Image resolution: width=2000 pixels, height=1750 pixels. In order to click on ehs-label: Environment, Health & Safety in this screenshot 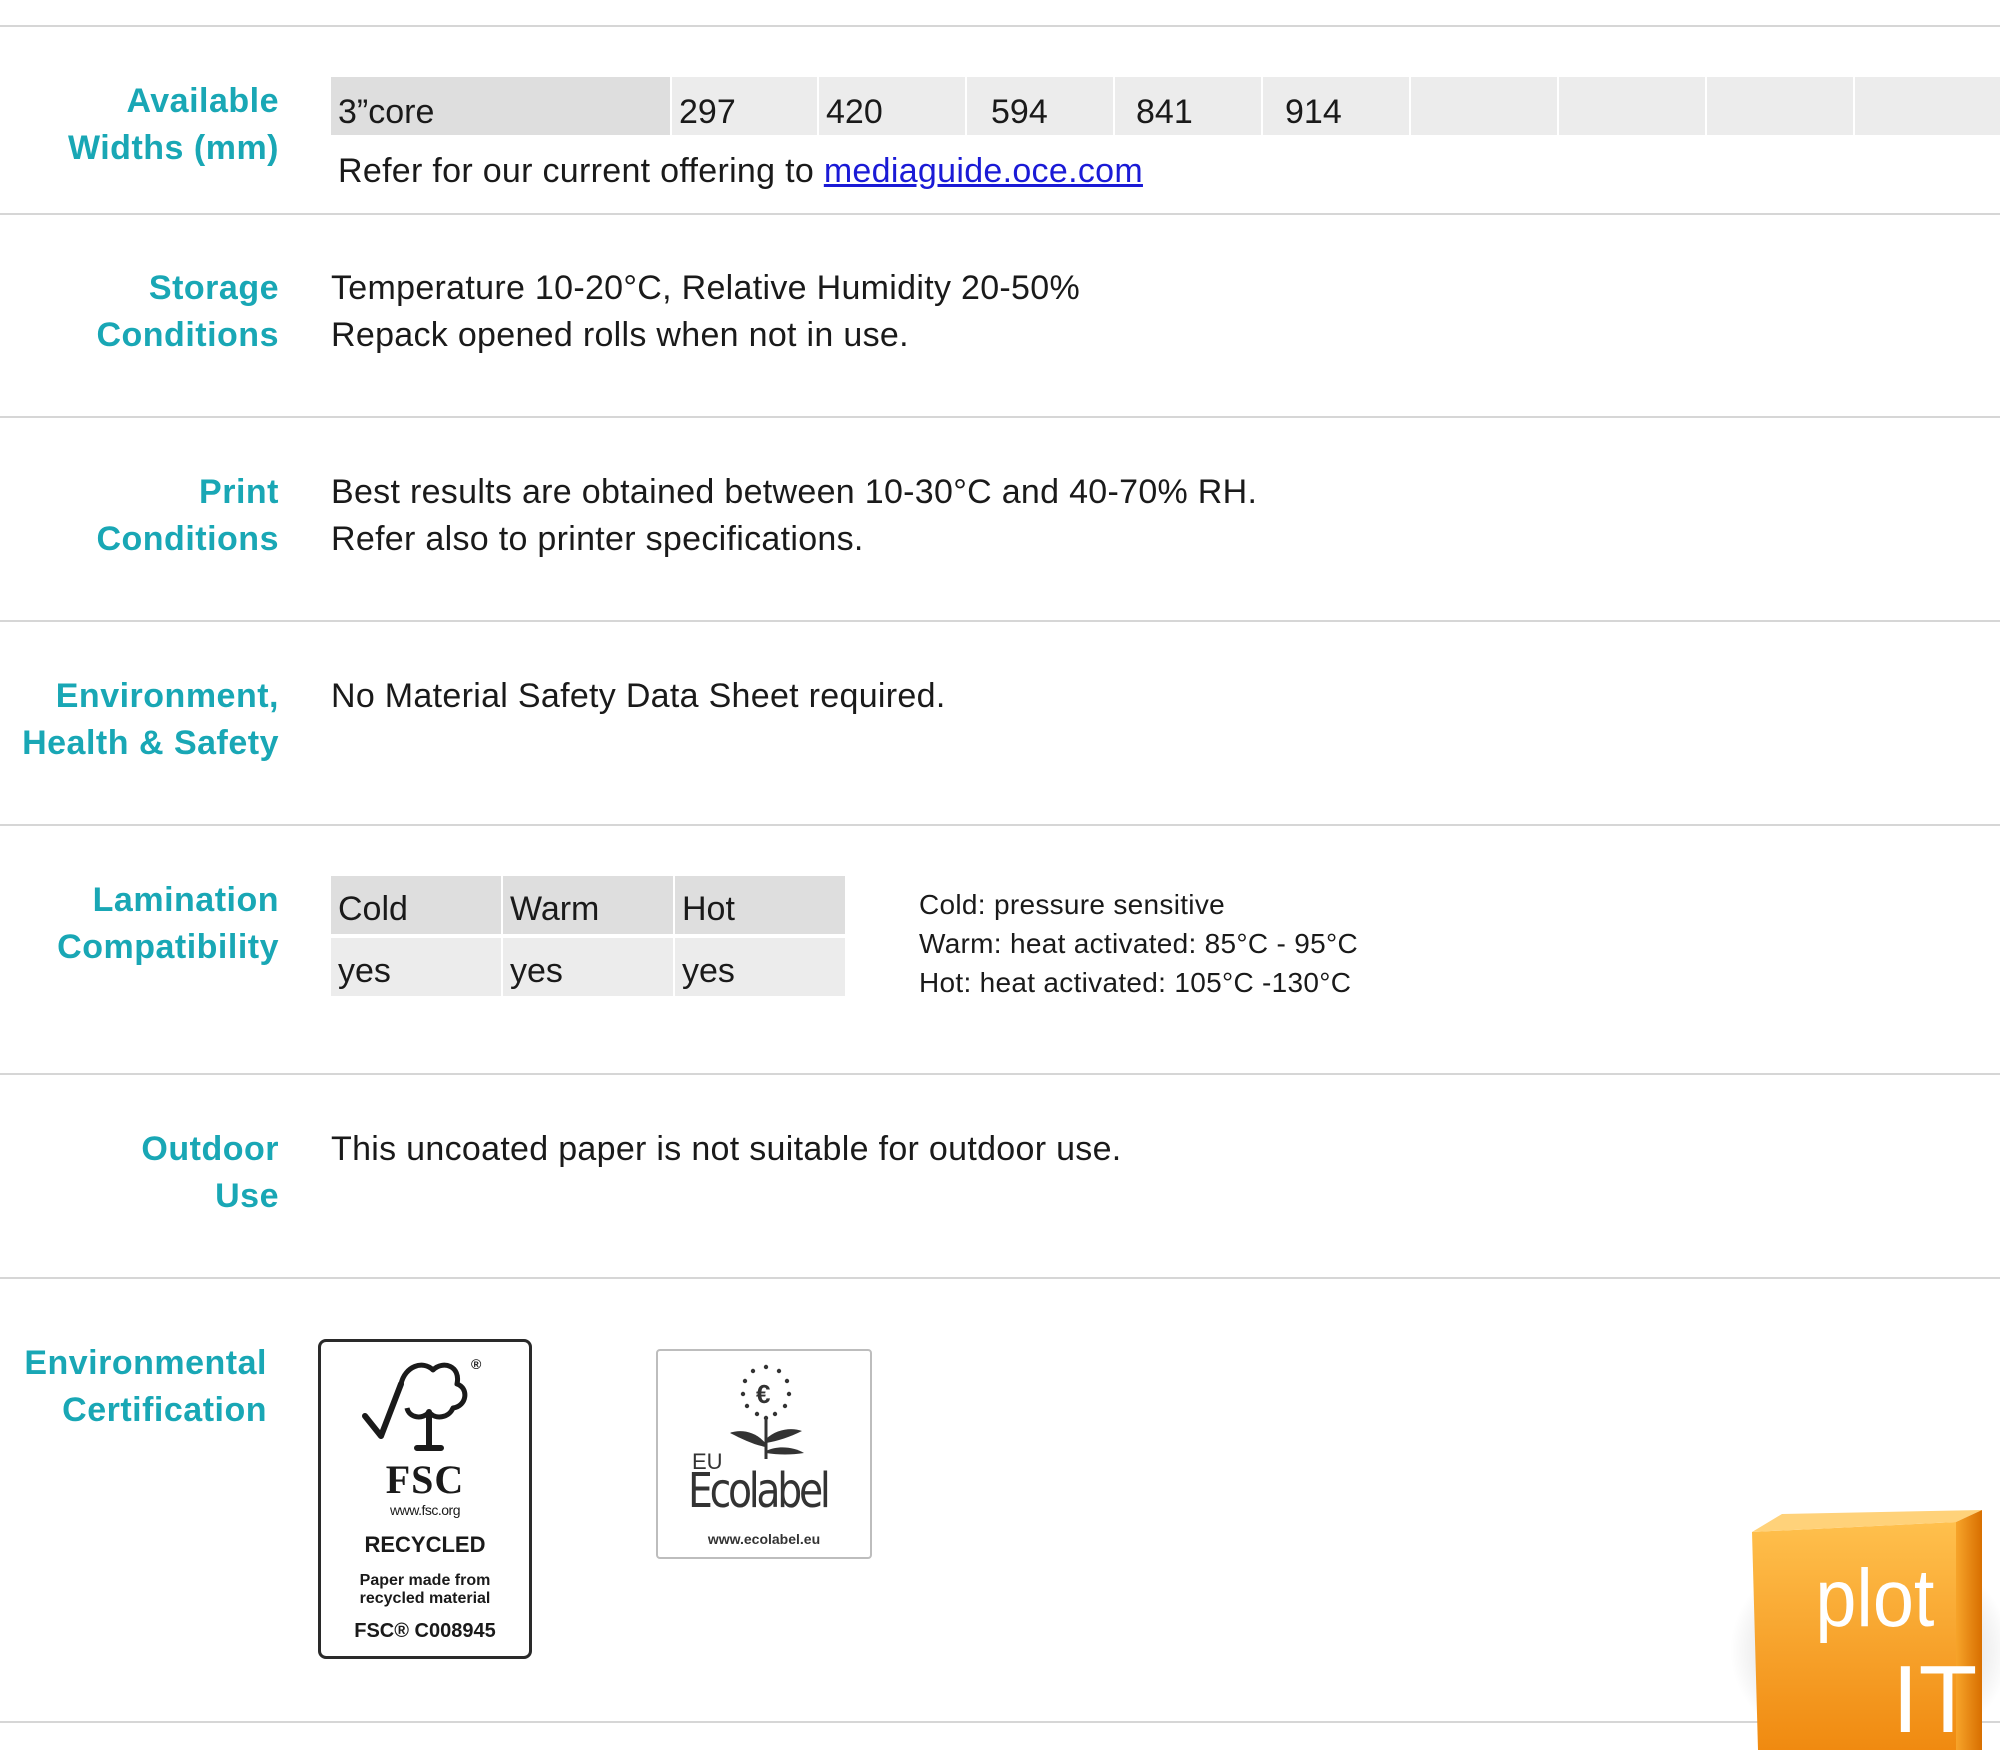, I will do `click(139, 720)`.